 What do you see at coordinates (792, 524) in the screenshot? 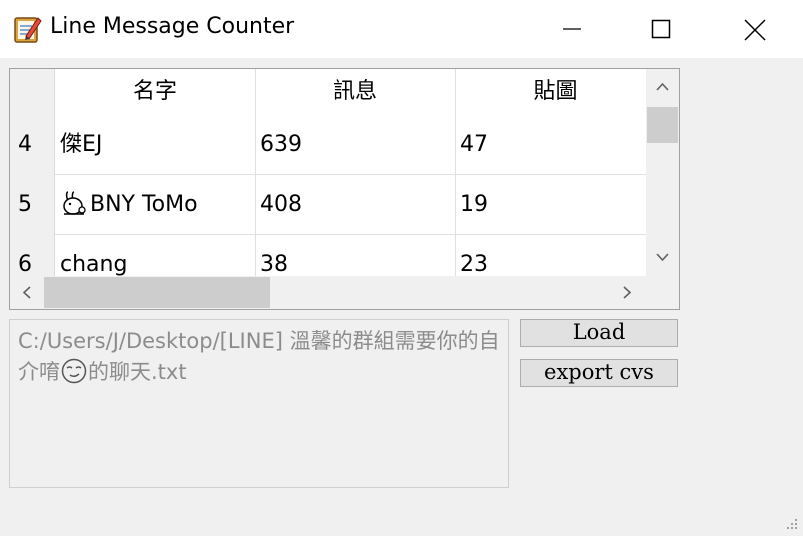
I see `resize-grip-icon` at bounding box center [792, 524].